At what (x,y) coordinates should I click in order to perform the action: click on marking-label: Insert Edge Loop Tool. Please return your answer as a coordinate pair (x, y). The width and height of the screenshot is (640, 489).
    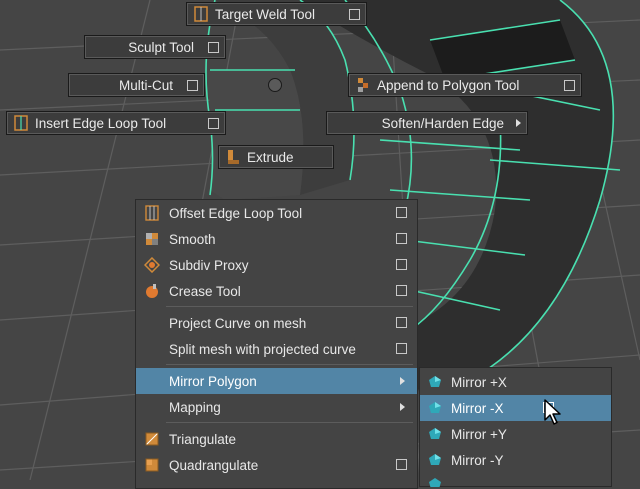
    Looking at the image, I should click on (101, 123).